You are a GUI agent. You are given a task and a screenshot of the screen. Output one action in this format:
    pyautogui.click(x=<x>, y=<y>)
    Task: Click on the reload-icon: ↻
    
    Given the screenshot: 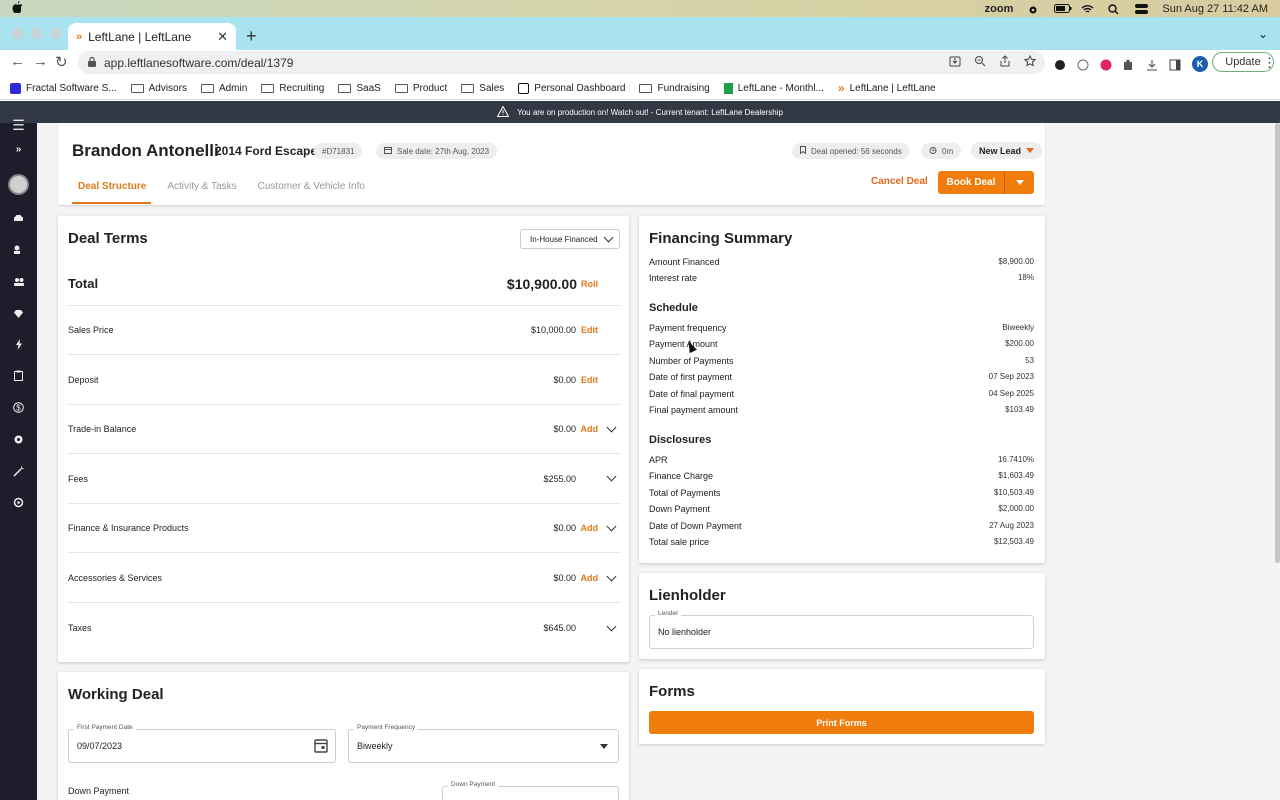 What is the action you would take?
    pyautogui.click(x=61, y=62)
    